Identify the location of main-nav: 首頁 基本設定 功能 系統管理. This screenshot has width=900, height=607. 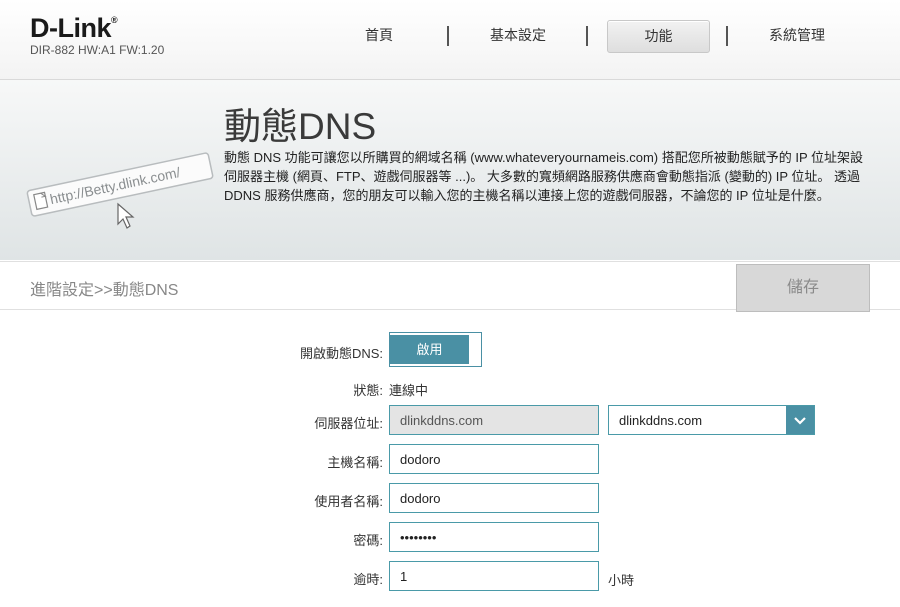
(600, 36).